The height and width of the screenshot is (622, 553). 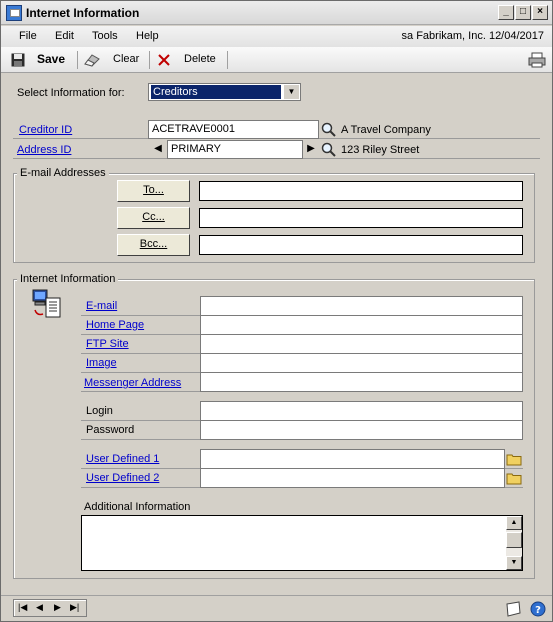 What do you see at coordinates (361, 191) in the screenshot?
I see `to-field` at bounding box center [361, 191].